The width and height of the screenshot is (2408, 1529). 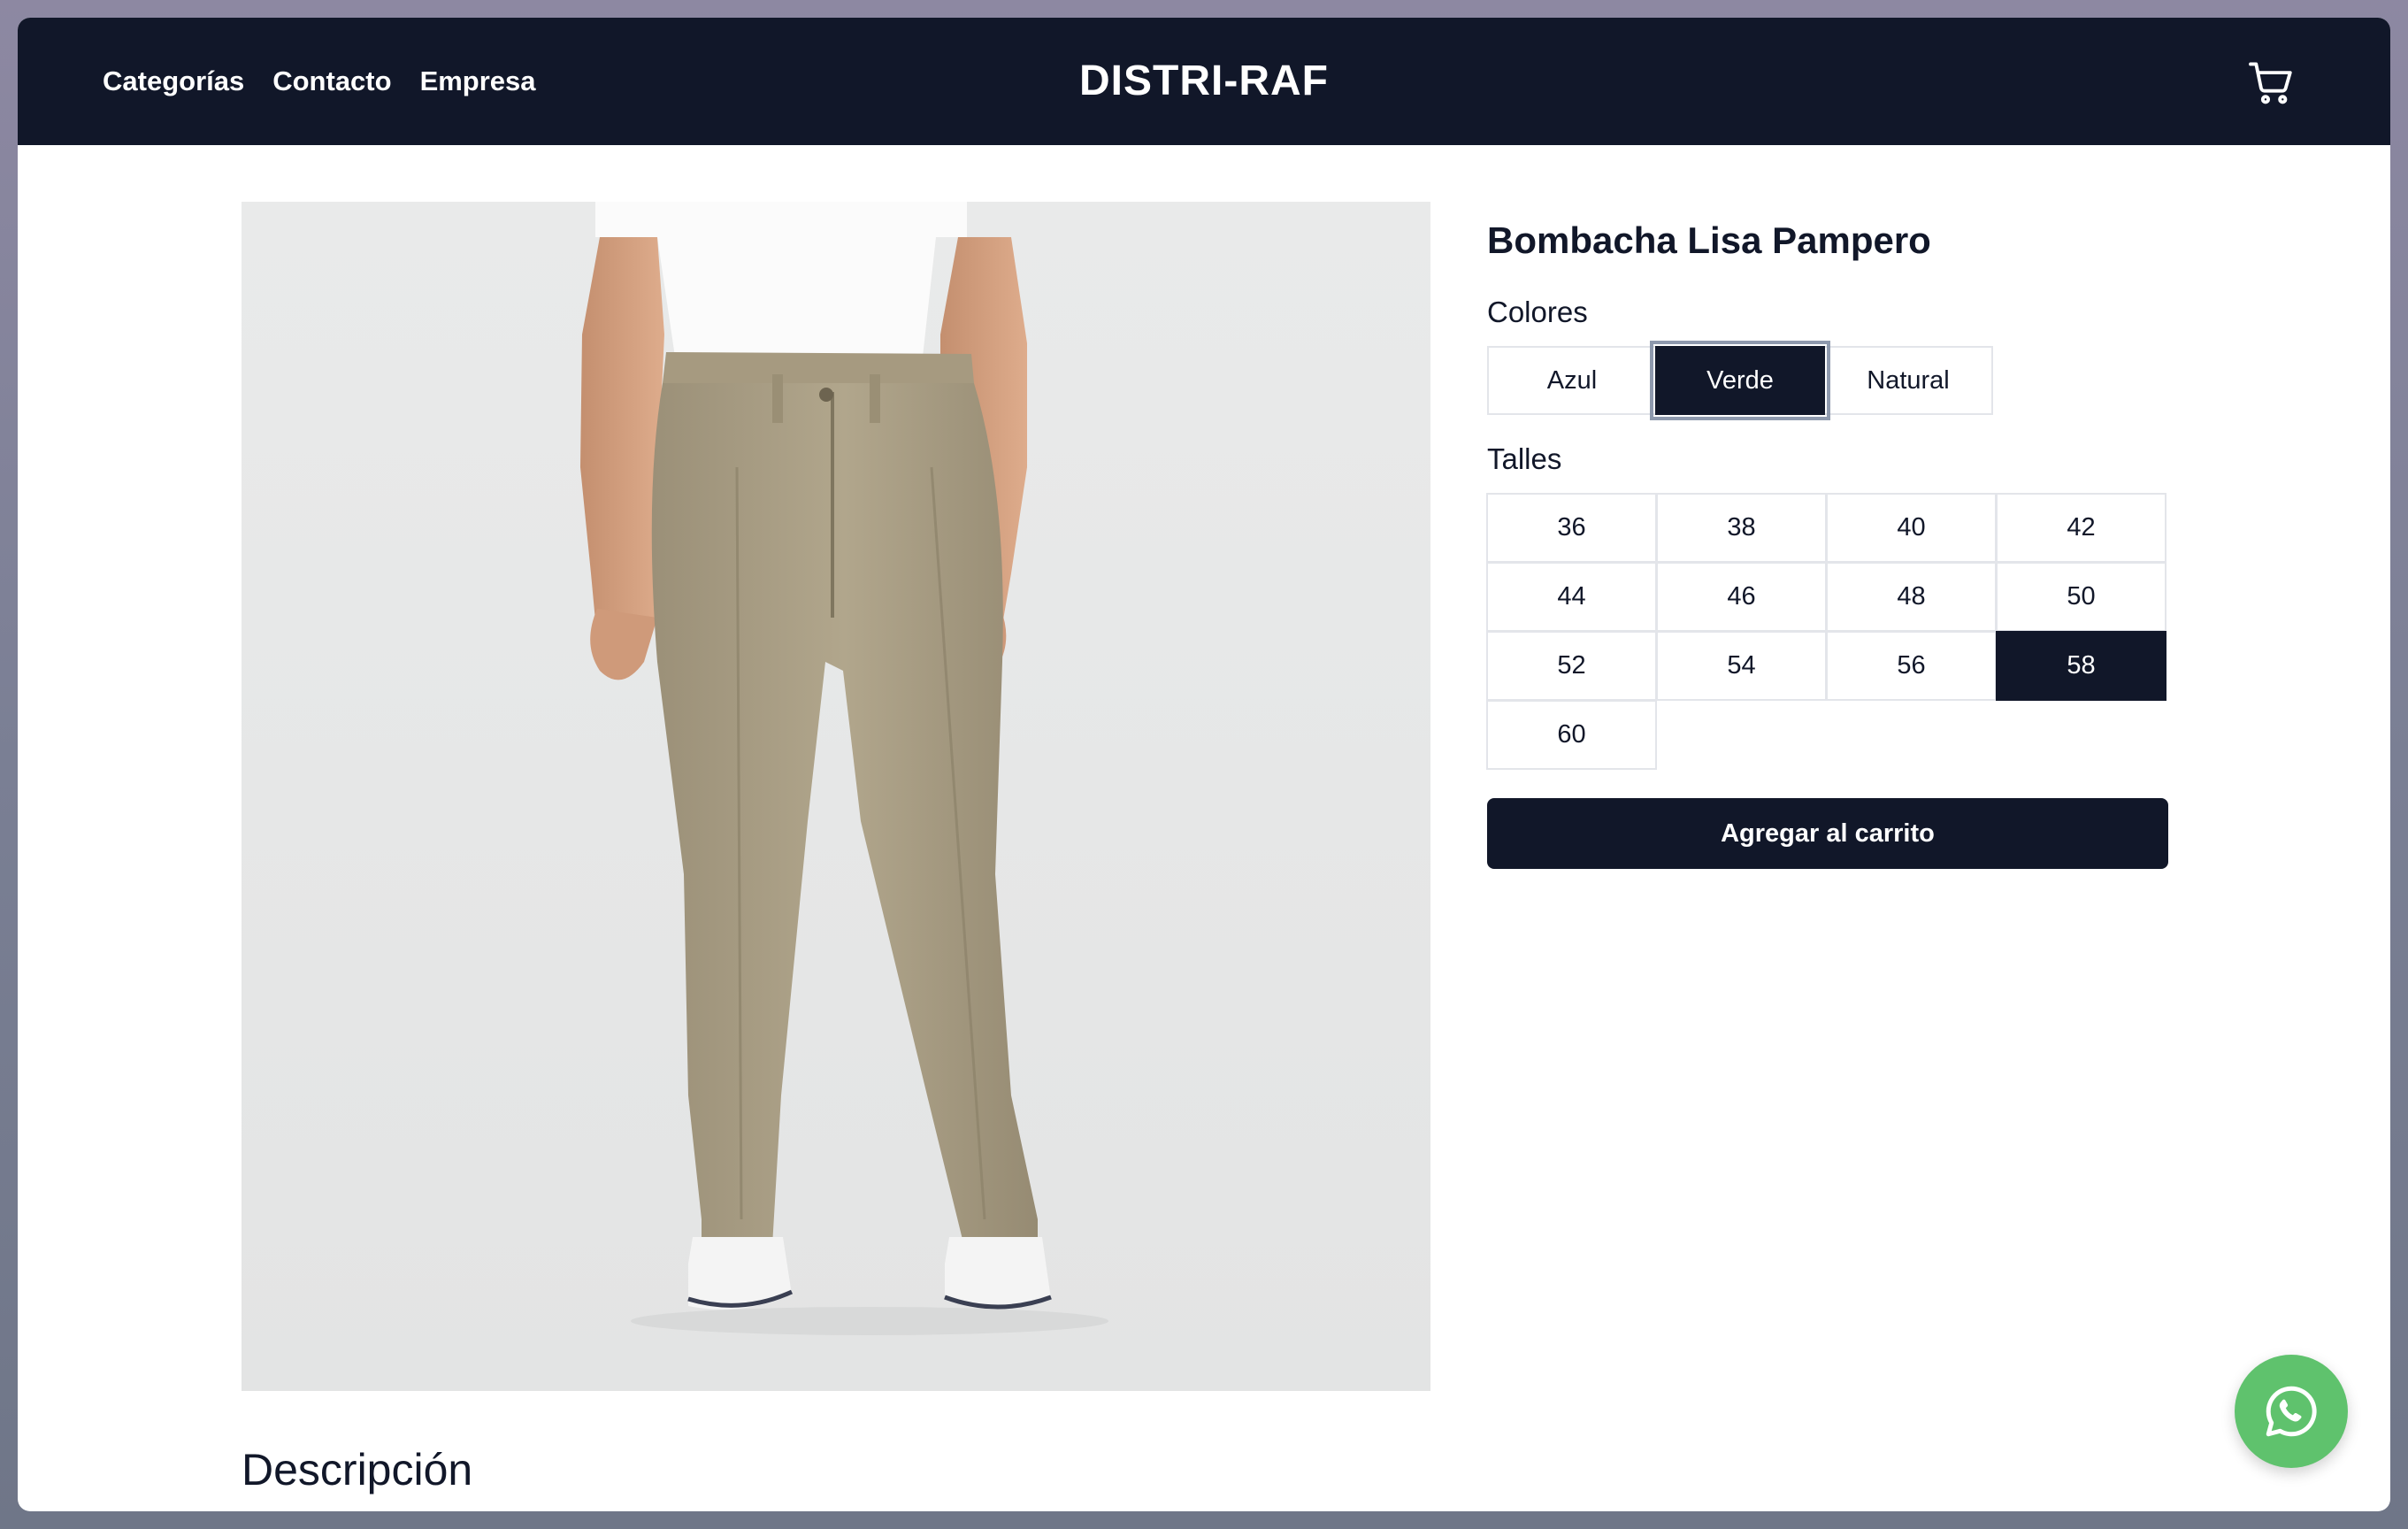 What do you see at coordinates (1742, 666) in the screenshot?
I see `size-option-54: 54` at bounding box center [1742, 666].